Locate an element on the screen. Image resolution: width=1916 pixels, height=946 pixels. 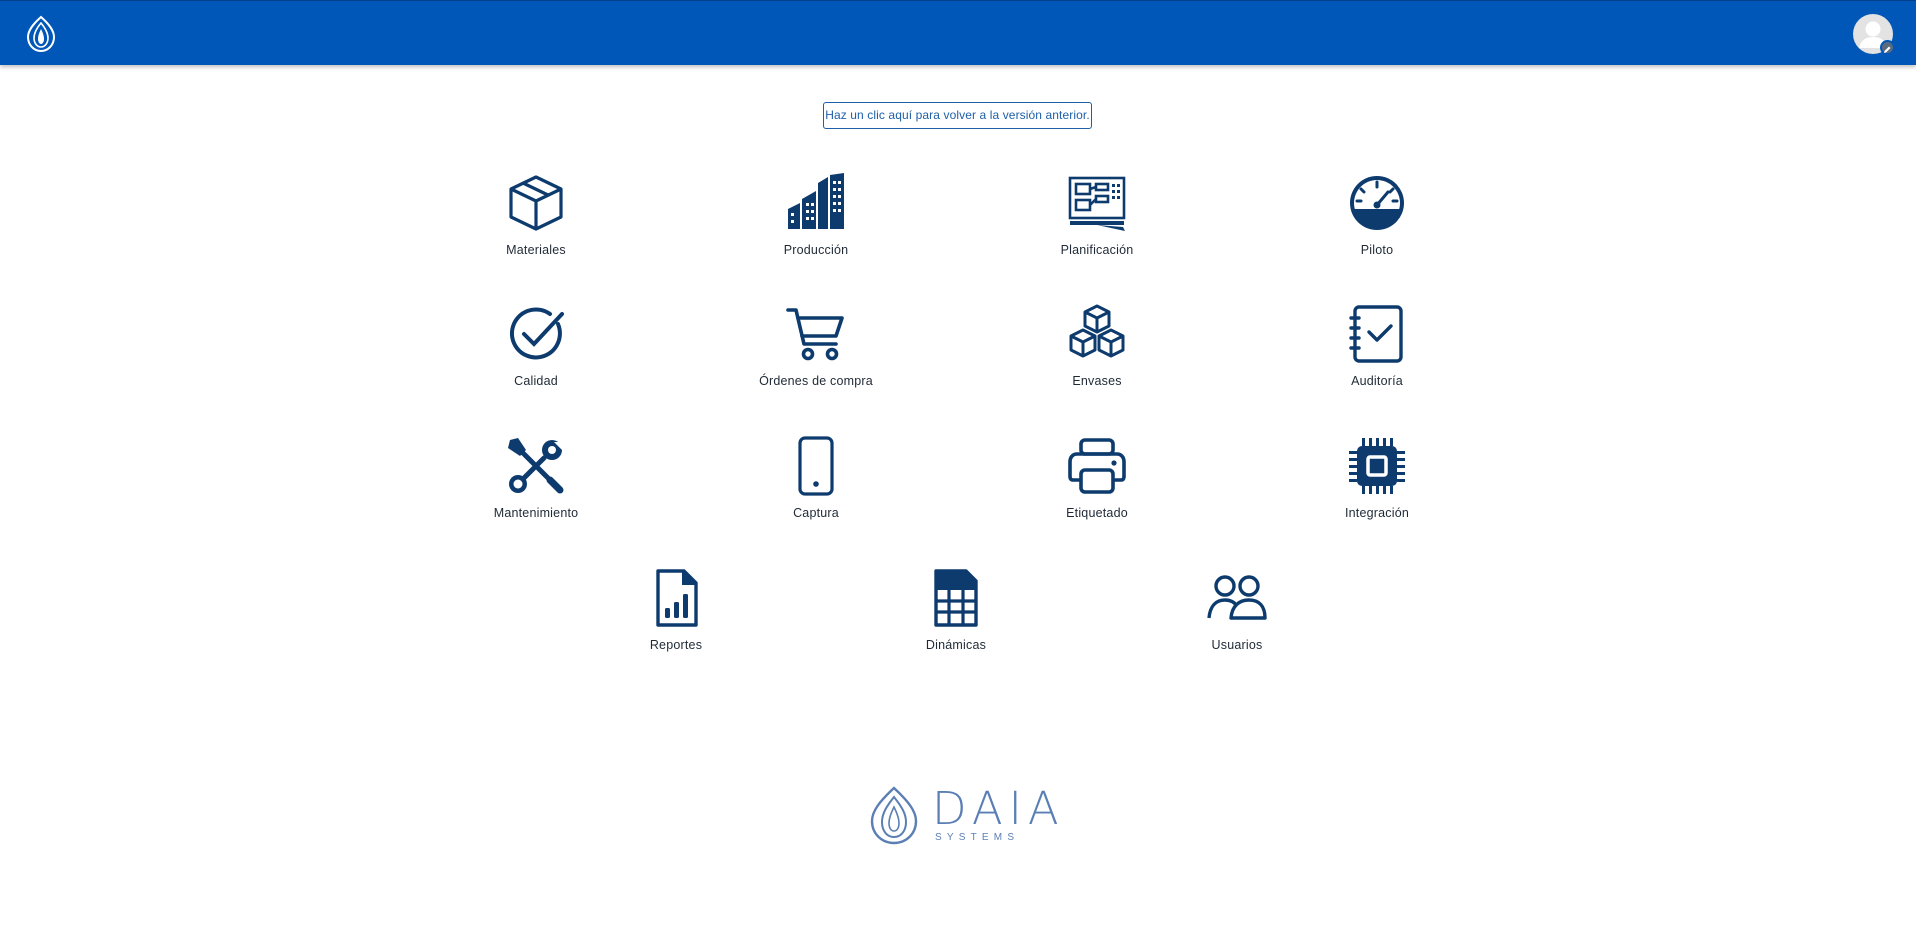
report-chart-icon is located at coordinates (676, 598).